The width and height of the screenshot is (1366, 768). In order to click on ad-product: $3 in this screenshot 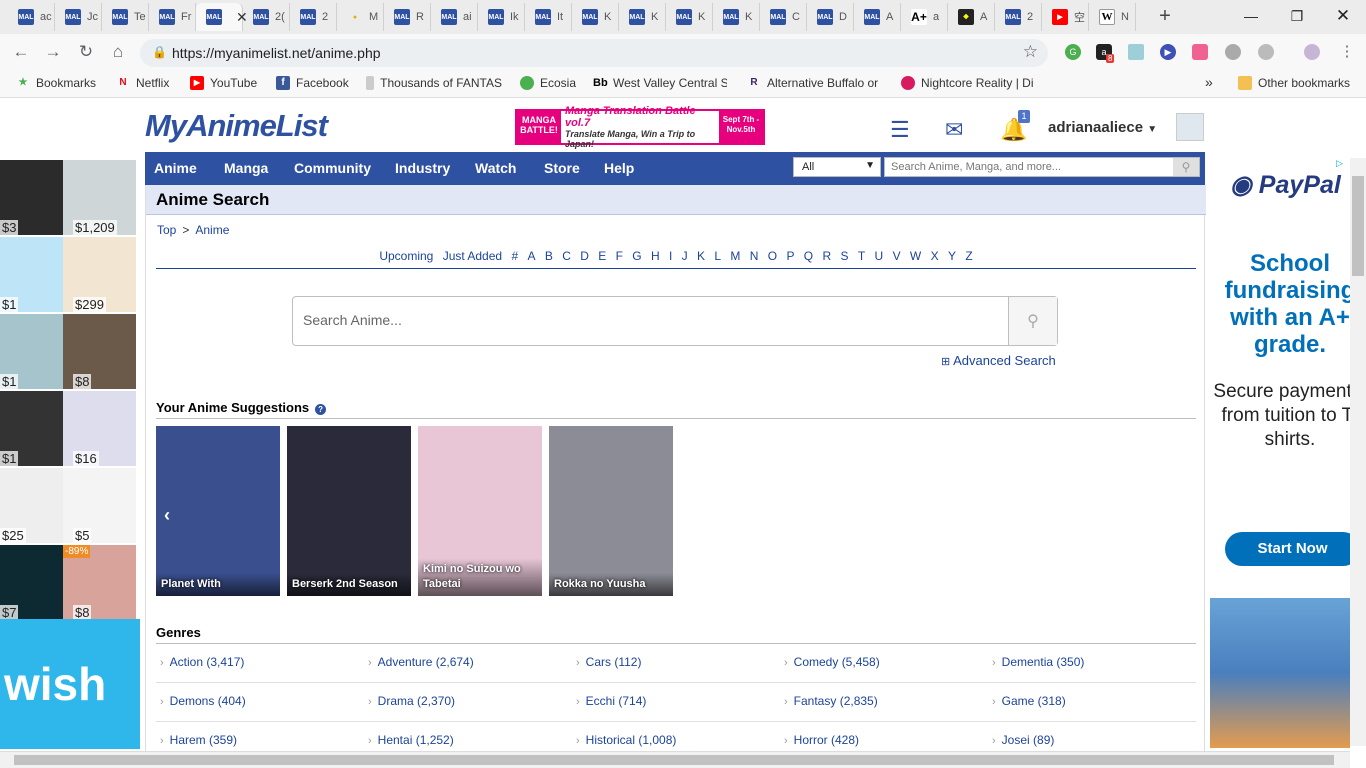, I will do `click(31, 197)`.